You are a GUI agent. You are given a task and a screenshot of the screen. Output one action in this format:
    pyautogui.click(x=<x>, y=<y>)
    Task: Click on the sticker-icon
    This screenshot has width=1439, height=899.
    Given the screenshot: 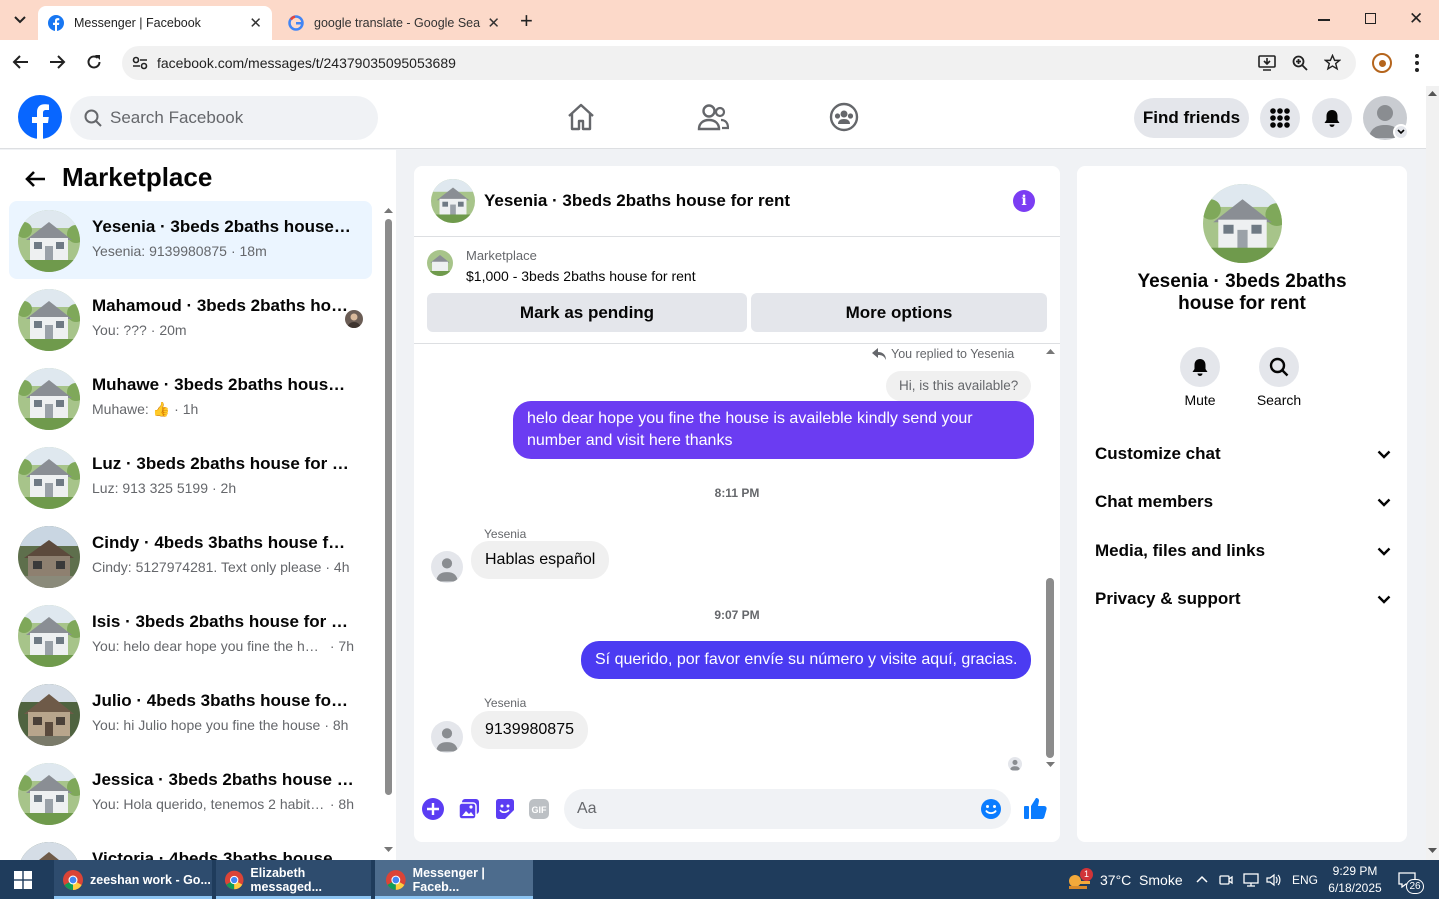 What is the action you would take?
    pyautogui.click(x=505, y=809)
    